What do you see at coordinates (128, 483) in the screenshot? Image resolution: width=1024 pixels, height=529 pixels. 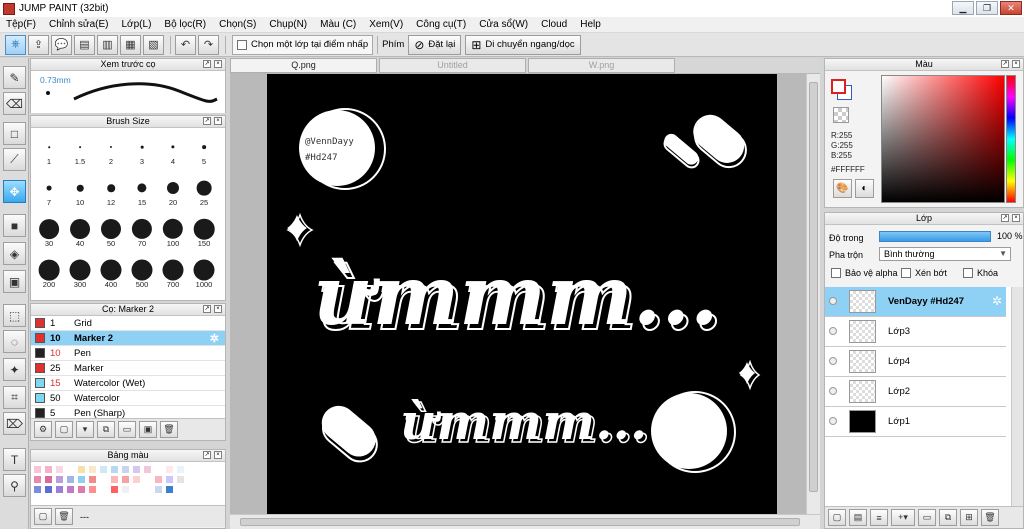 I see `palette-swatches` at bounding box center [128, 483].